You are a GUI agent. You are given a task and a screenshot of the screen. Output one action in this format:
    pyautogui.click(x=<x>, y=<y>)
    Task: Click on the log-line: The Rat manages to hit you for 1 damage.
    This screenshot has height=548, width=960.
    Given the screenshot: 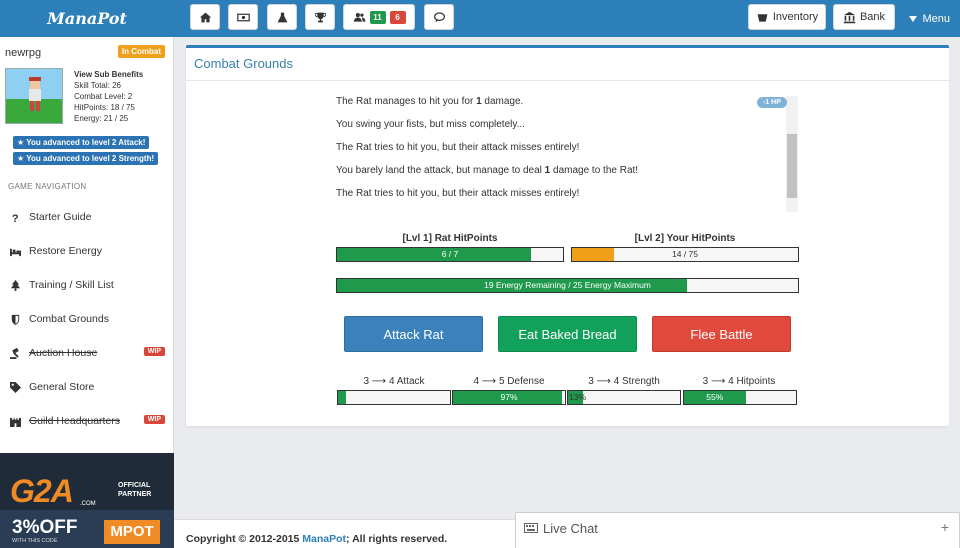 What is the action you would take?
    pyautogui.click(x=430, y=101)
    